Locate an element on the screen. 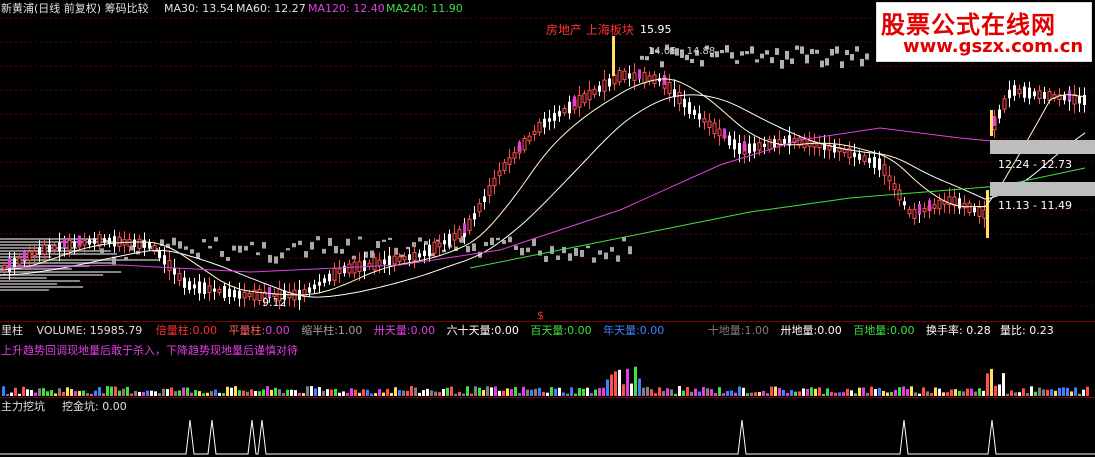 This screenshot has height=457, width=1095. peak-range-label: 14.05 - 14.88 is located at coordinates (681, 51).